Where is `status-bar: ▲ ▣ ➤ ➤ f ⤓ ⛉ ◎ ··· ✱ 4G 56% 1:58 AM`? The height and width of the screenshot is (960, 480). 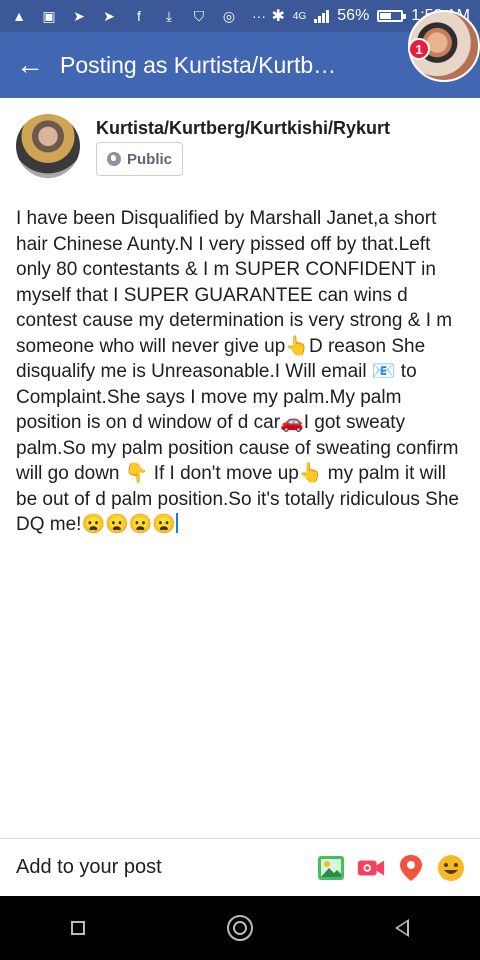 status-bar: ▲ ▣ ➤ ➤ f ⤓ ⛉ ◎ ··· ✱ 4G 56% 1:58 AM is located at coordinates (240, 16).